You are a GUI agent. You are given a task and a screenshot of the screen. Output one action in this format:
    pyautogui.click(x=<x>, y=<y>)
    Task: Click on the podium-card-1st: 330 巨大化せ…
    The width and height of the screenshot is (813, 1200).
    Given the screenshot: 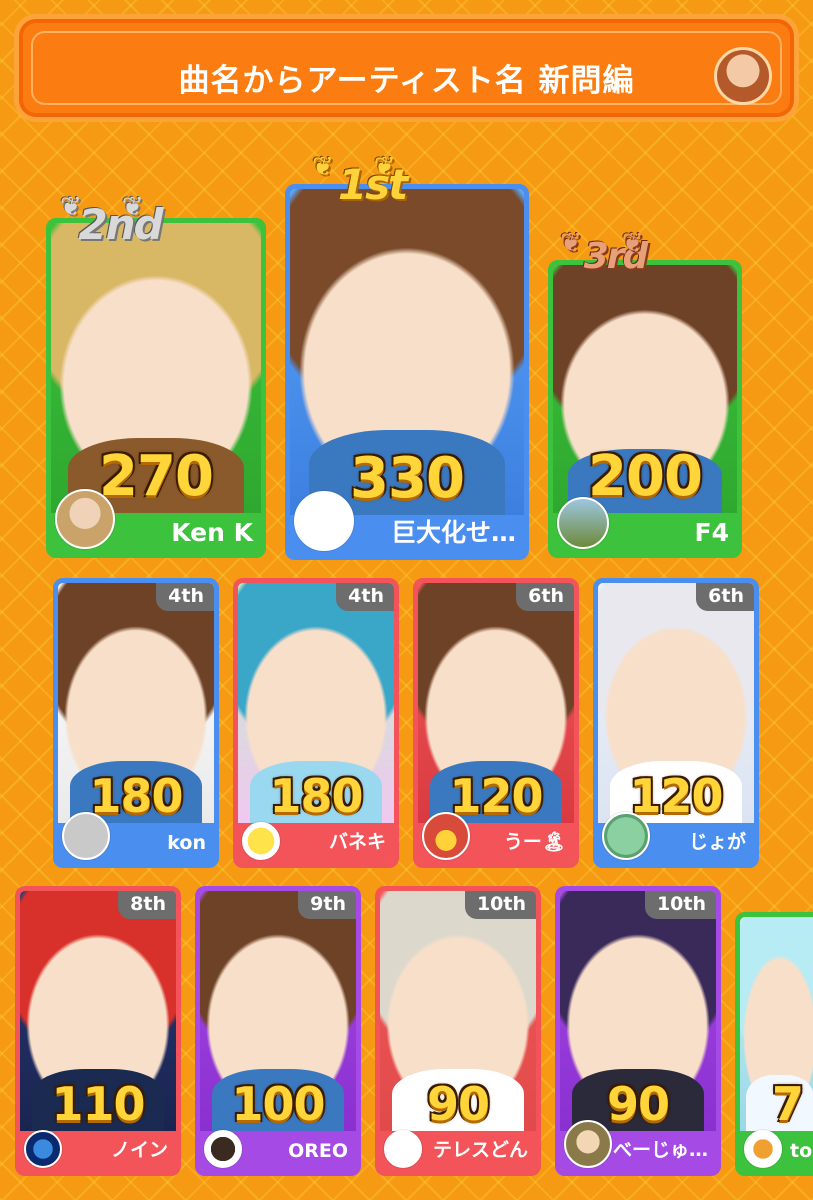 What is the action you would take?
    pyautogui.click(x=407, y=372)
    